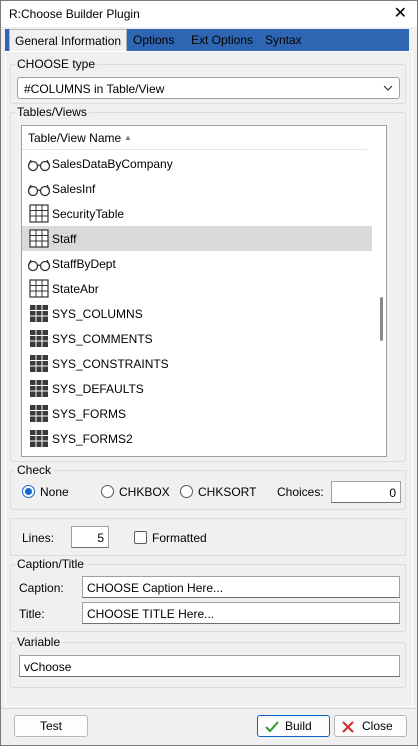  What do you see at coordinates (97, 314) in the screenshot?
I see `table-view-name: SYS_COLUMNS` at bounding box center [97, 314].